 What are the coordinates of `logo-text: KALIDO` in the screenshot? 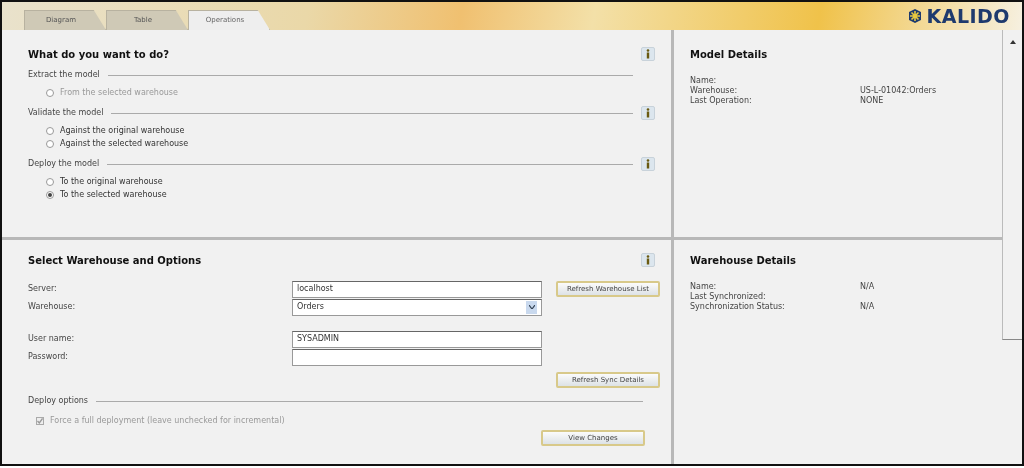 It's located at (968, 16).